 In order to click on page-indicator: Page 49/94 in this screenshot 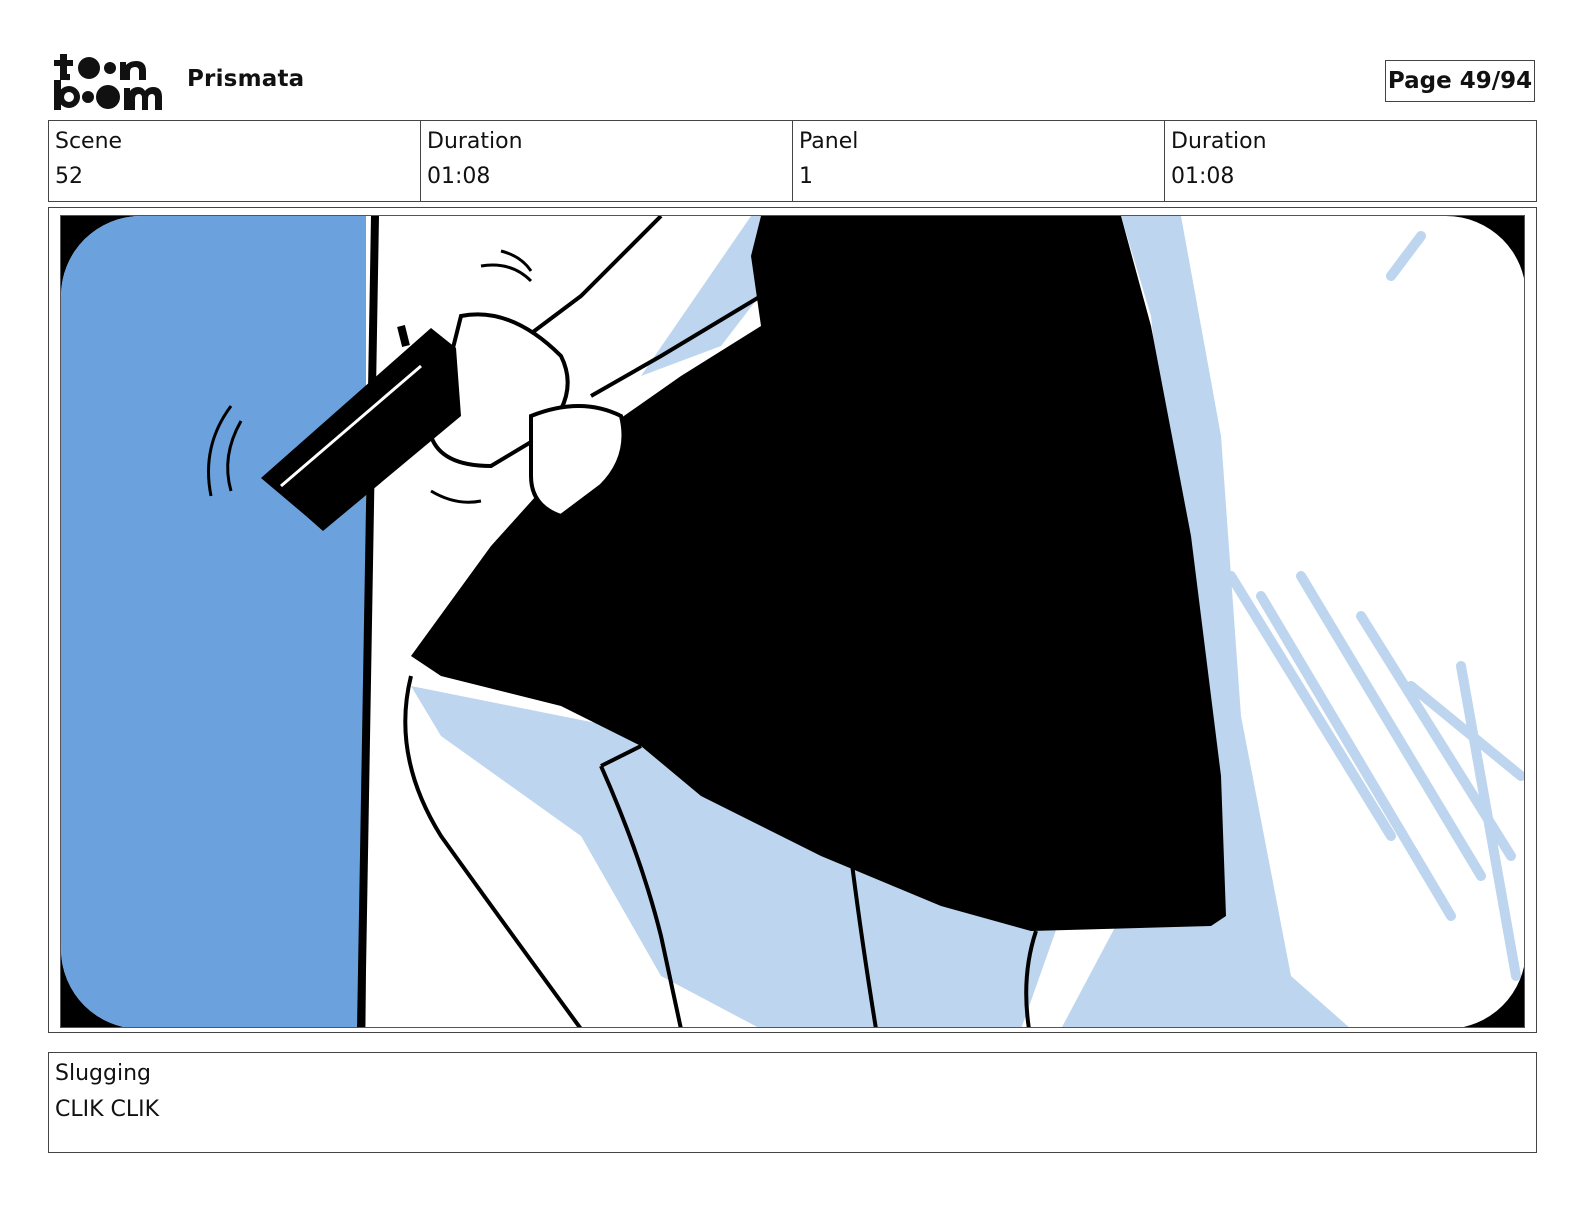, I will do `click(1460, 81)`.